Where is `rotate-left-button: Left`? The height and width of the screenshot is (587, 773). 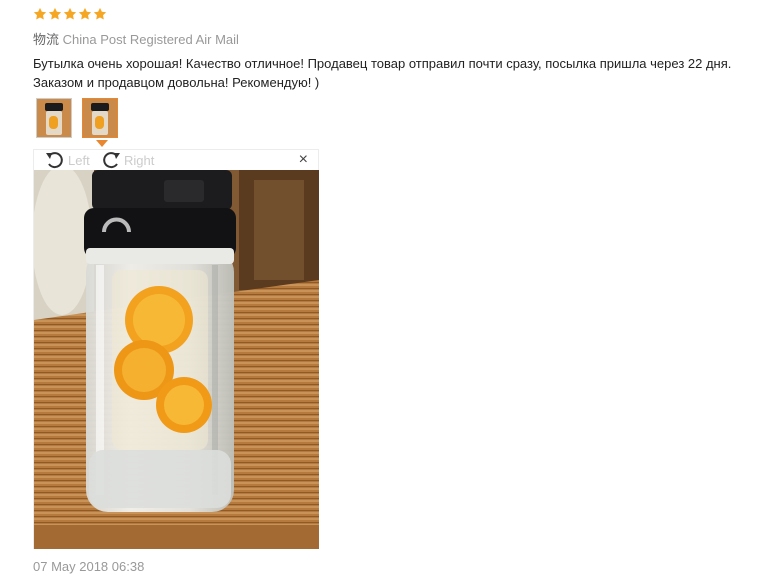
rotate-left-button: Left is located at coordinates (67, 160).